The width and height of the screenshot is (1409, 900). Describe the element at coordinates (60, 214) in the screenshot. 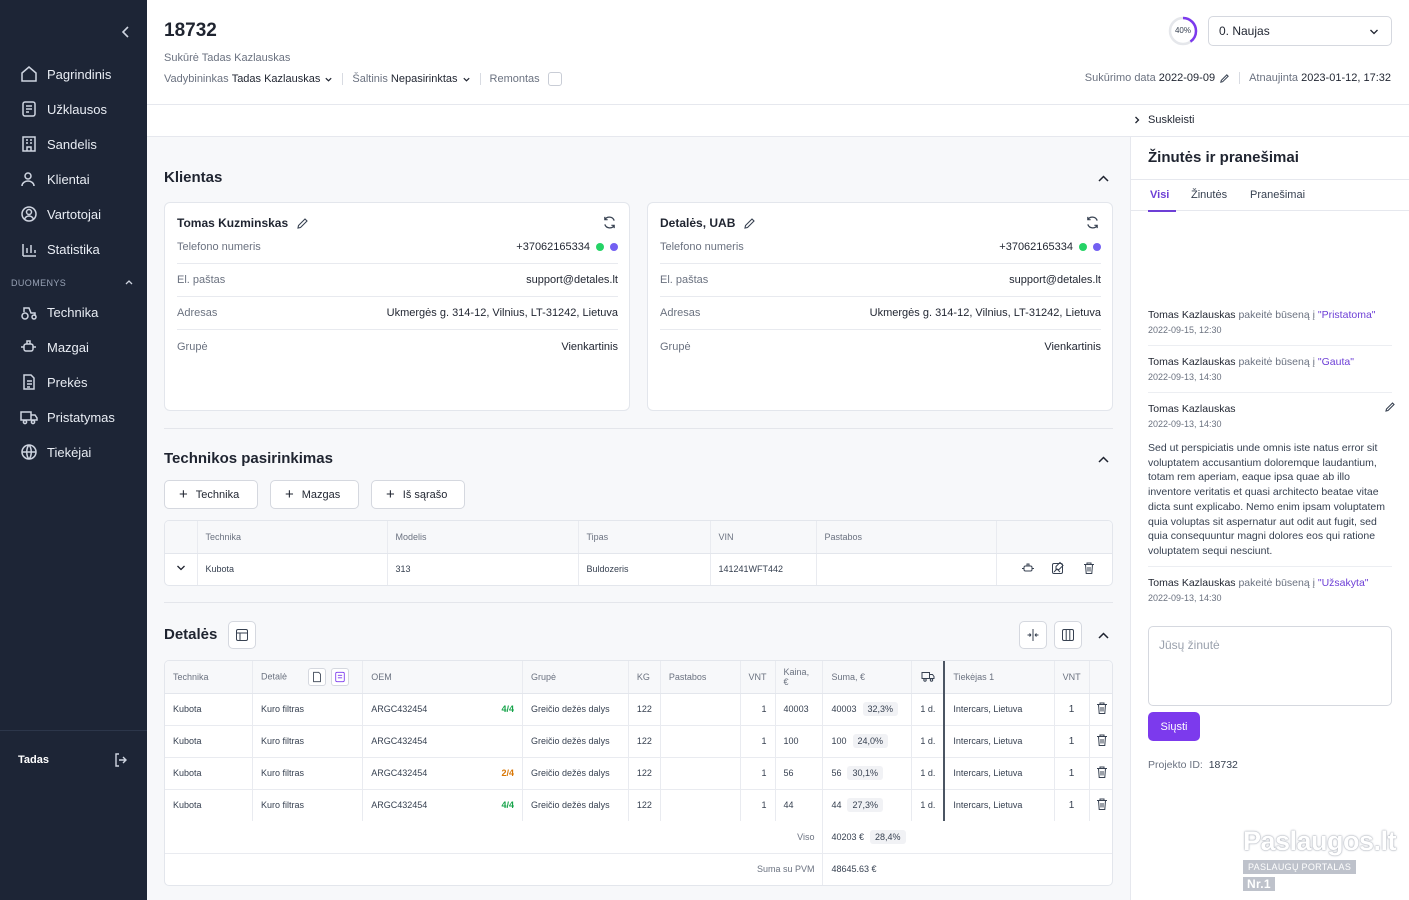

I see `sidebar-item-vartotojai: Vartotojai` at that location.